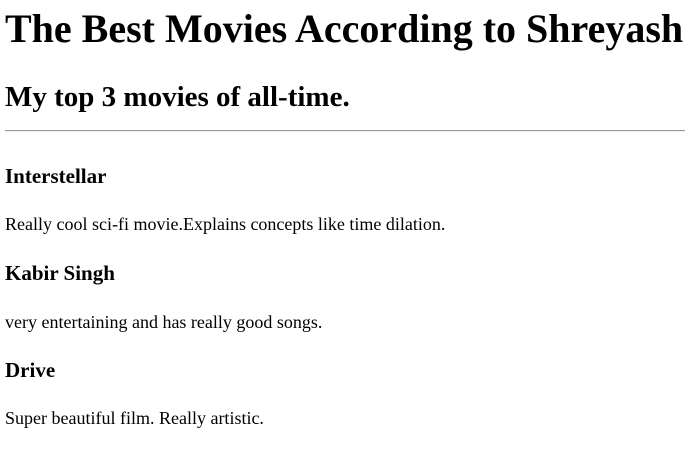 This screenshot has height=475, width=686. What do you see at coordinates (344, 28) in the screenshot?
I see `page-title: The Best Movies According to Shreyash` at bounding box center [344, 28].